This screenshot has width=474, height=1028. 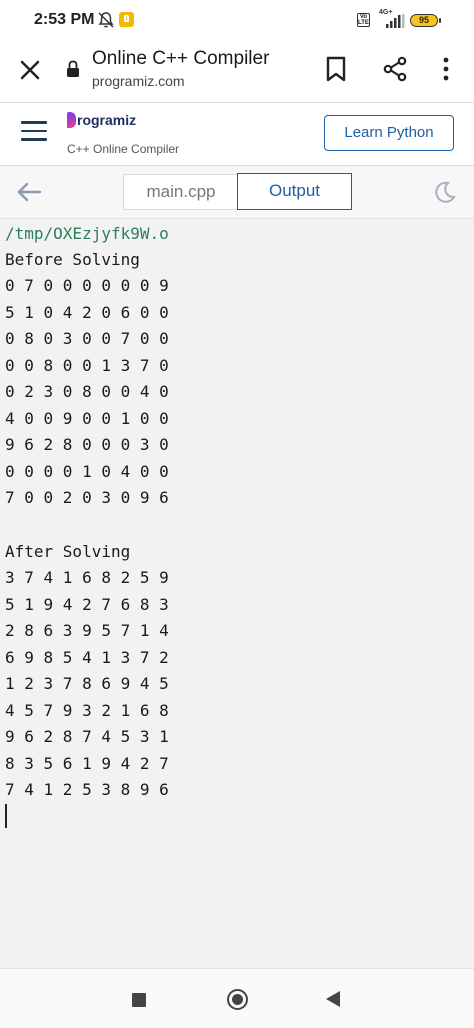 What do you see at coordinates (72, 259) in the screenshot?
I see `before-heading: Before Solving` at bounding box center [72, 259].